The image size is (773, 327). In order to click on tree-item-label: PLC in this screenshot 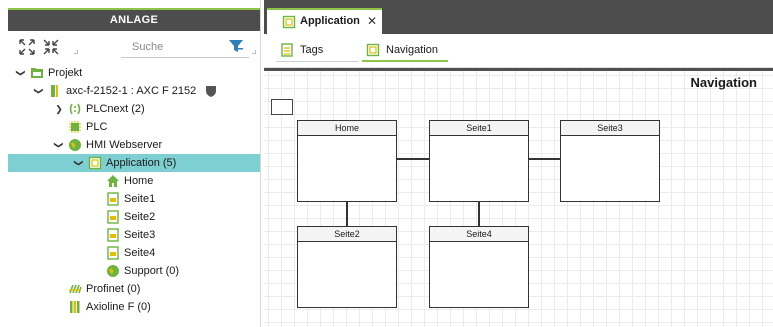, I will do `click(97, 127)`.